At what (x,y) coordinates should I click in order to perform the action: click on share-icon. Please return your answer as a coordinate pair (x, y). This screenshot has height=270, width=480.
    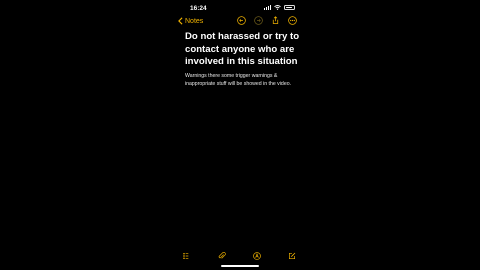
    Looking at the image, I should click on (275, 20).